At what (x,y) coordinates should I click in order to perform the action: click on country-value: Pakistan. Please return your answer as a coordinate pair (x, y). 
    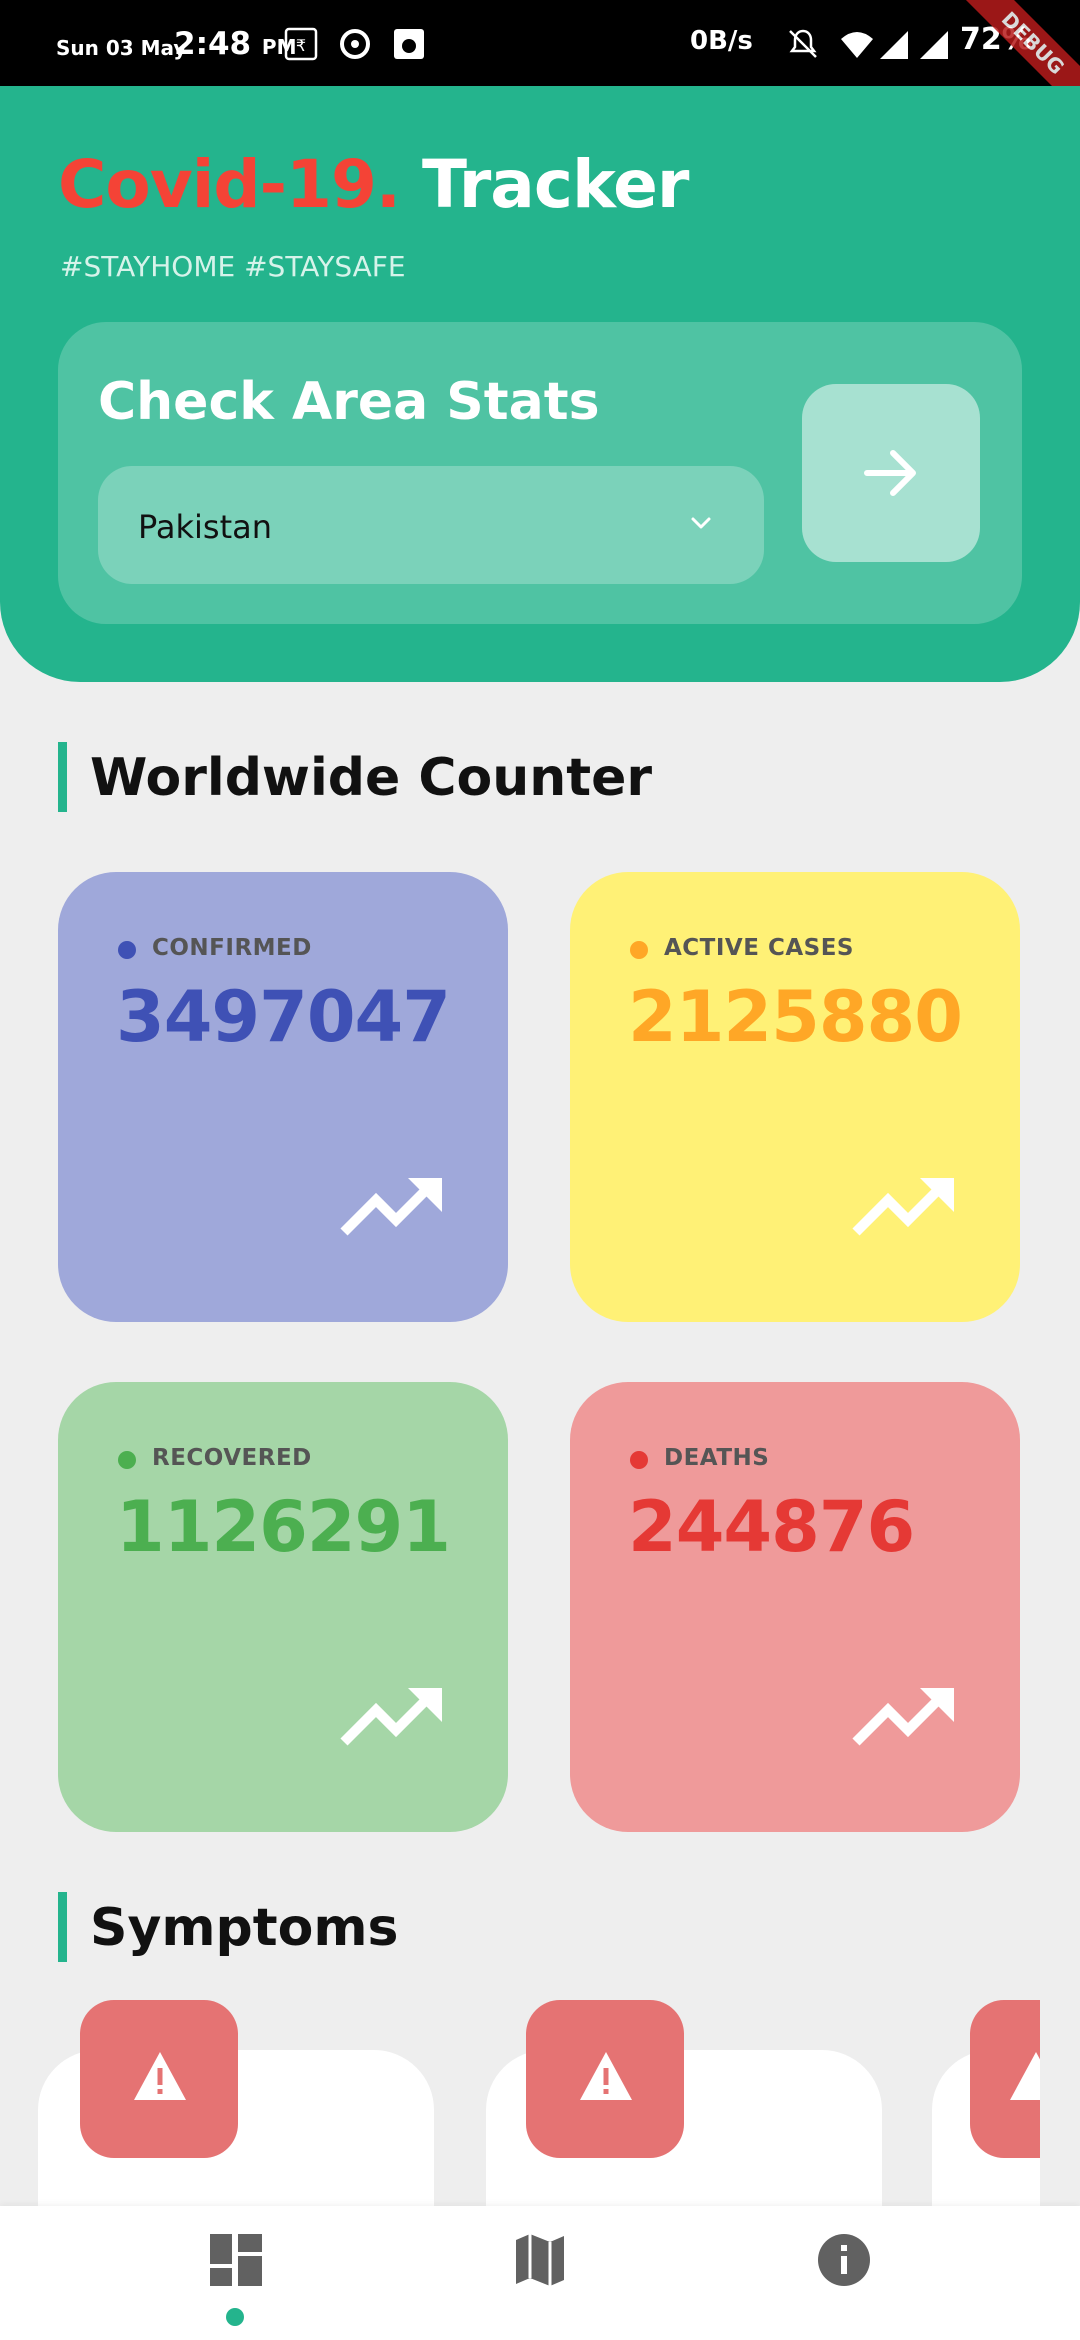
    Looking at the image, I should click on (205, 527).